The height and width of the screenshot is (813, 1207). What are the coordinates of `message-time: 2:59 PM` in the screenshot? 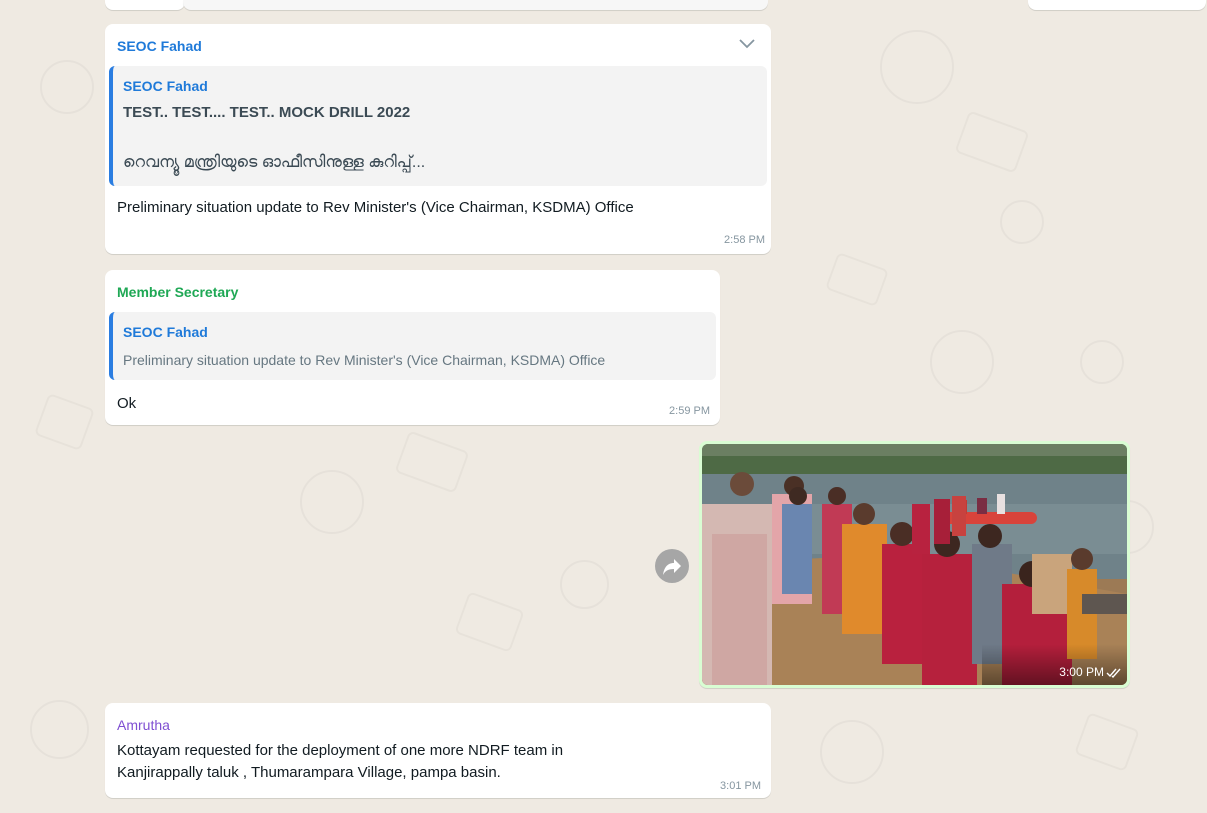 It's located at (689, 411).